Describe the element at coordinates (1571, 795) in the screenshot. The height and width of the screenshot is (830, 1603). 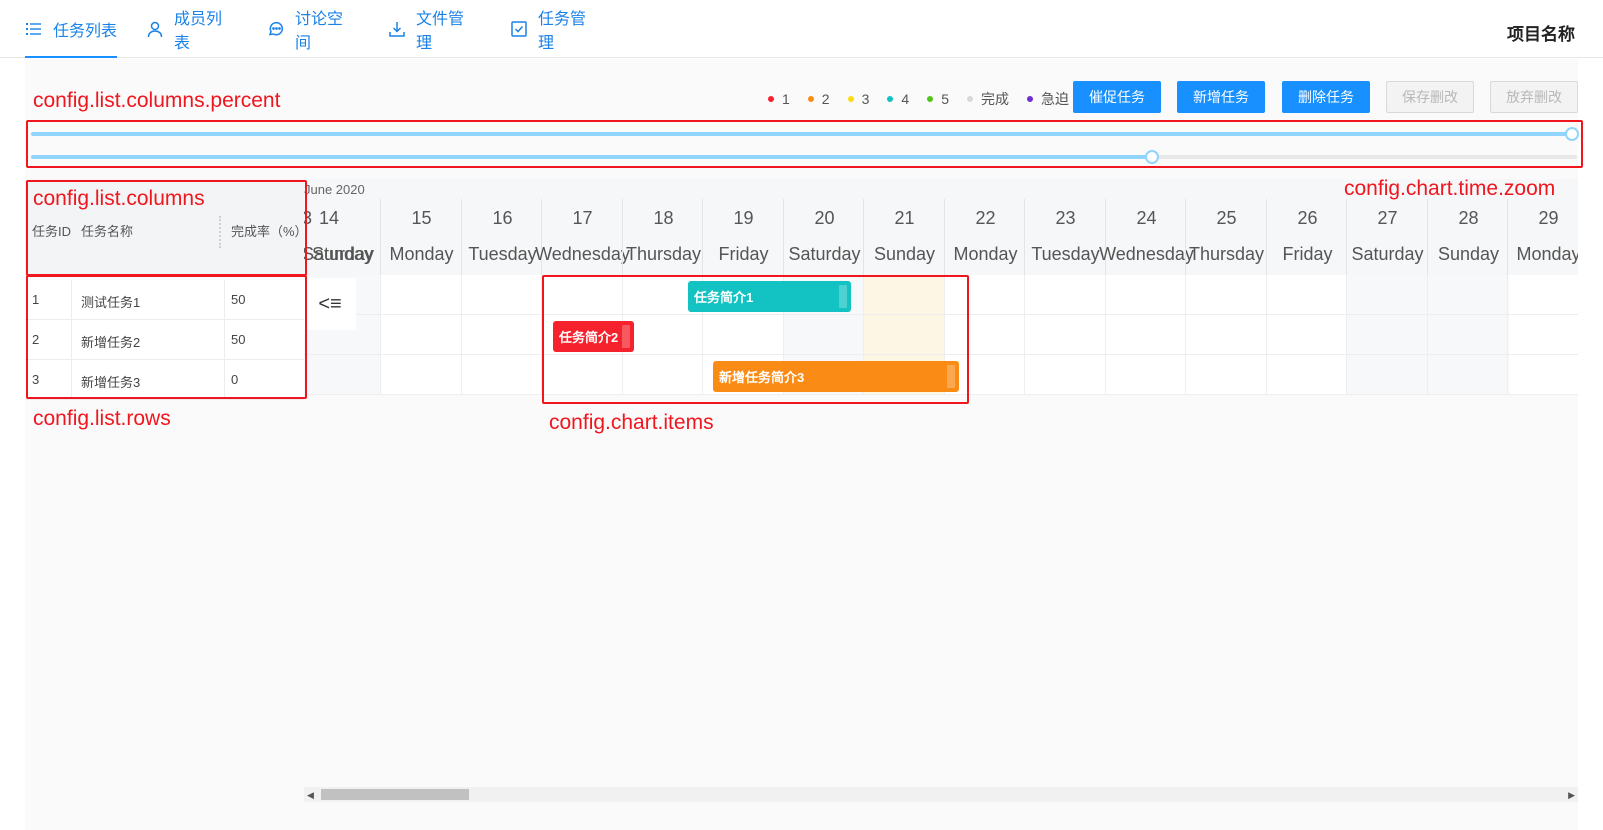
I see `scroll-right-icon: ▶` at that location.